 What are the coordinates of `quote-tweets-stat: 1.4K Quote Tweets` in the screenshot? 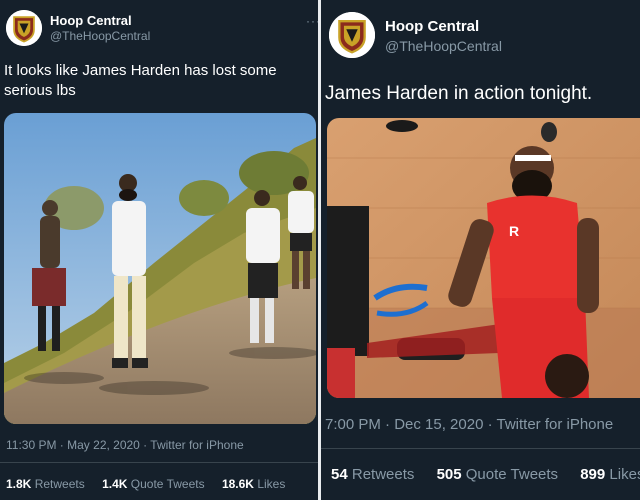 It's located at (153, 484).